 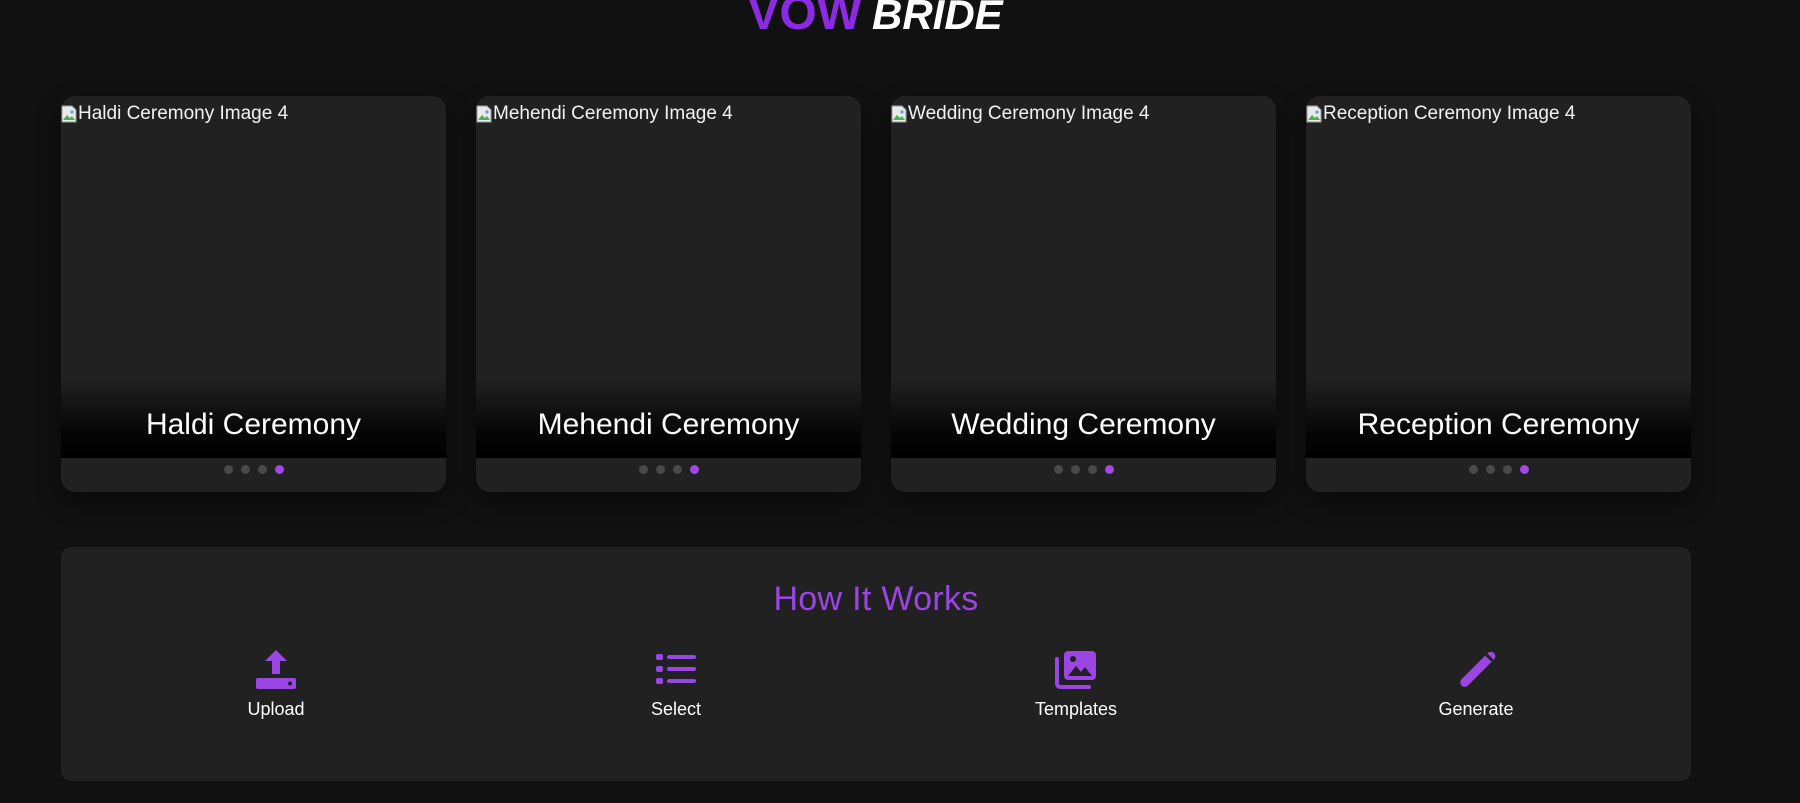 What do you see at coordinates (1083, 424) in the screenshot?
I see `card-title: Wedding Ceremony` at bounding box center [1083, 424].